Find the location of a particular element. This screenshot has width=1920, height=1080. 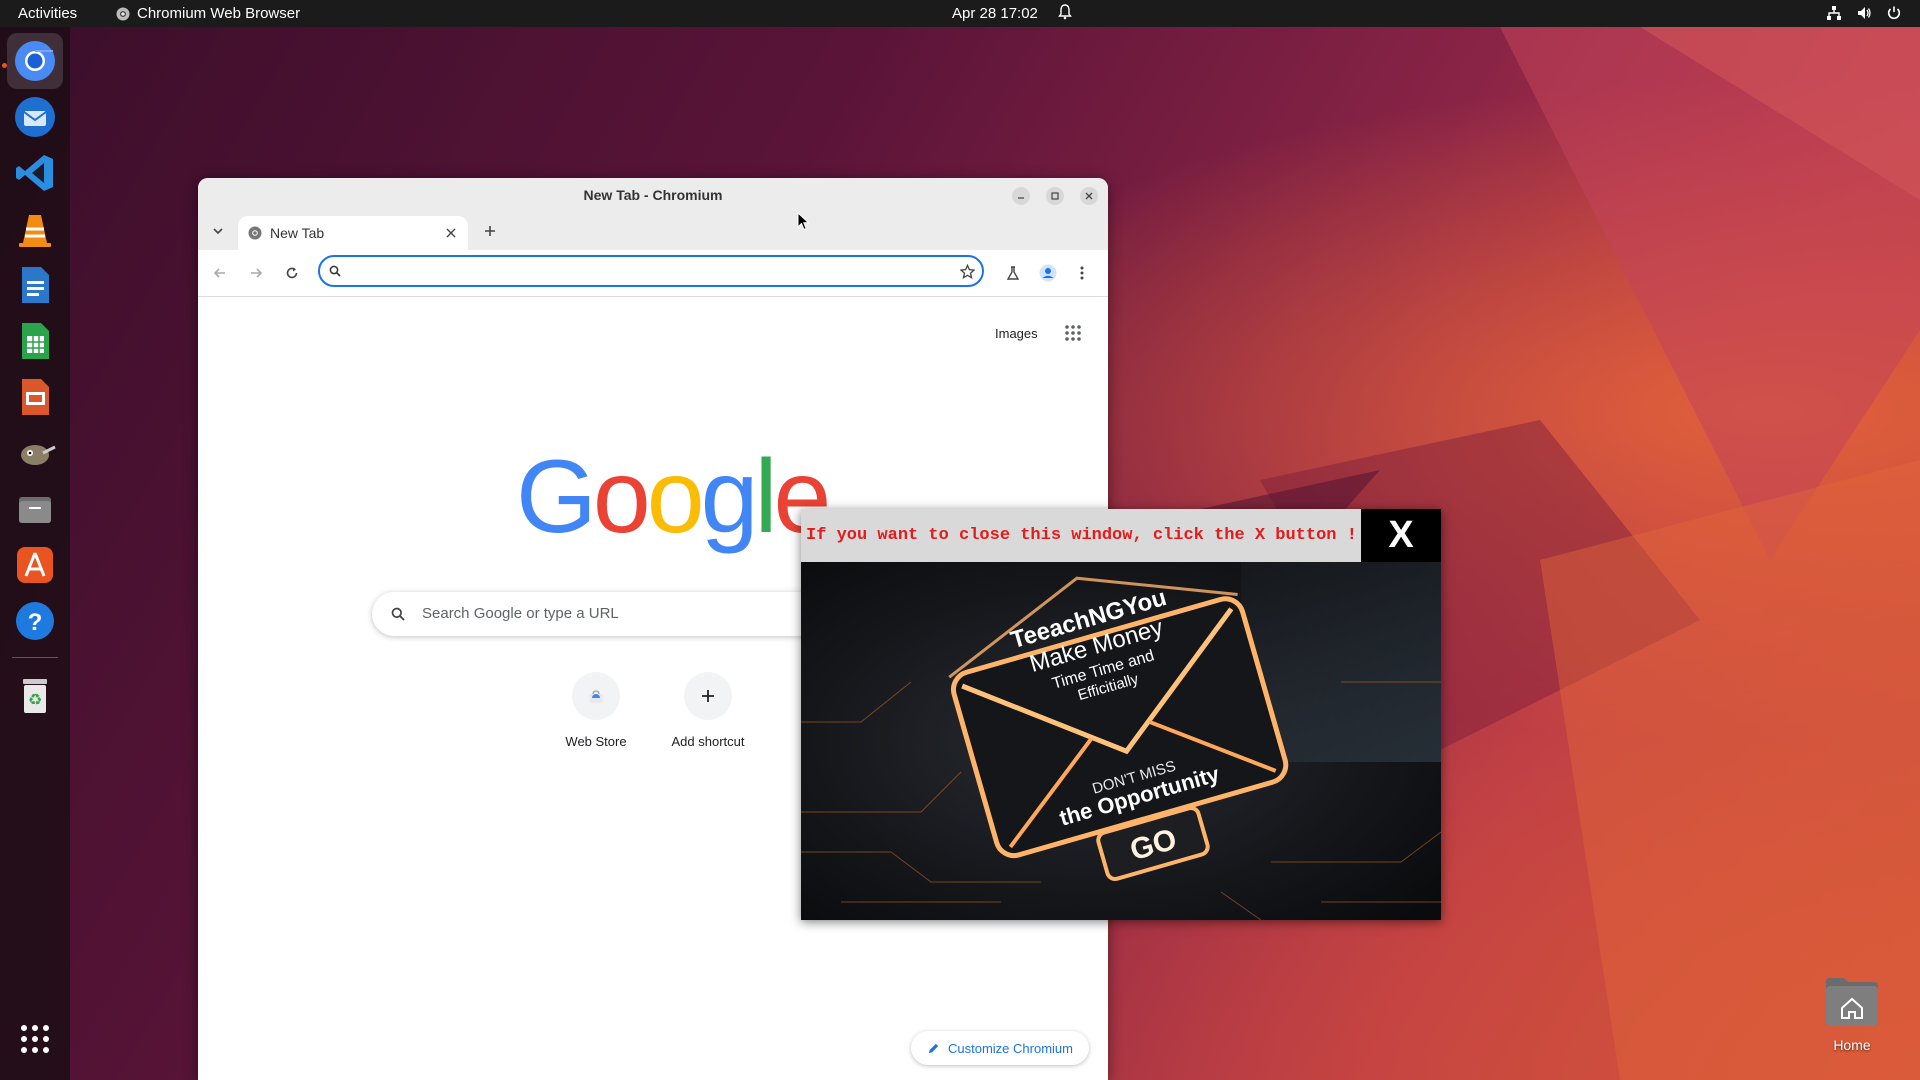

toolbar is located at coordinates (653, 273).